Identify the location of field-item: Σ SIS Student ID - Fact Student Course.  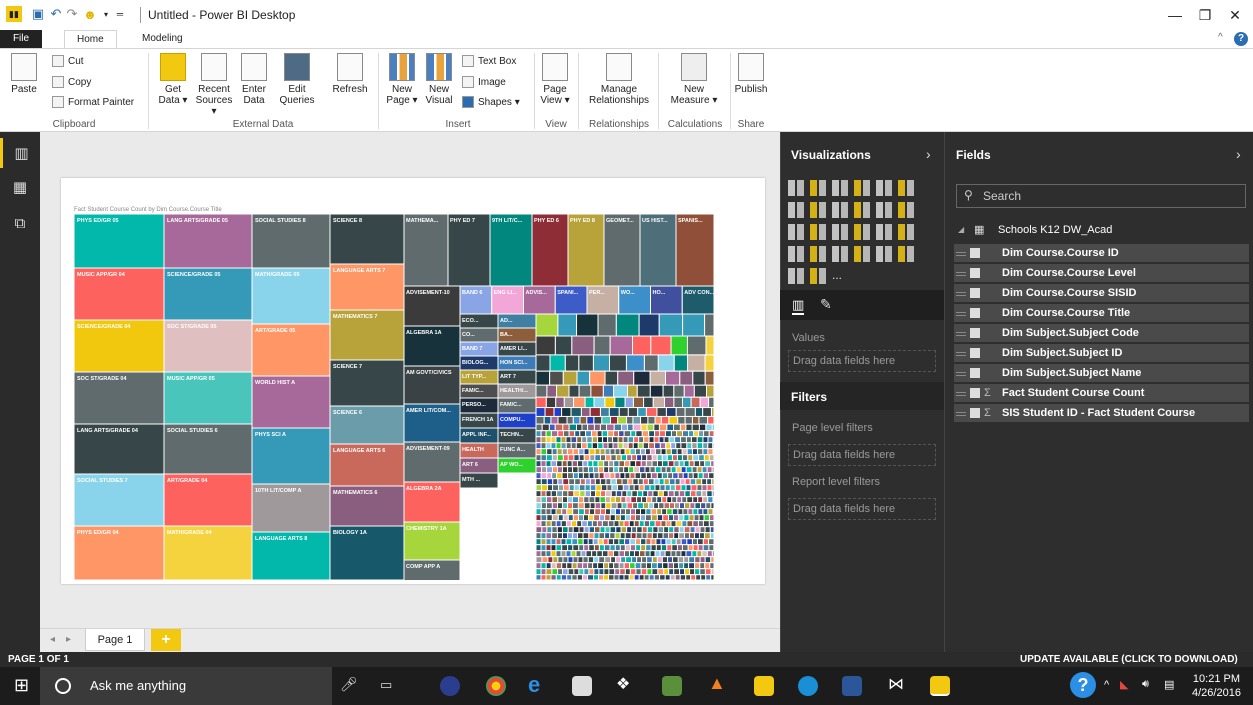
(1101, 413).